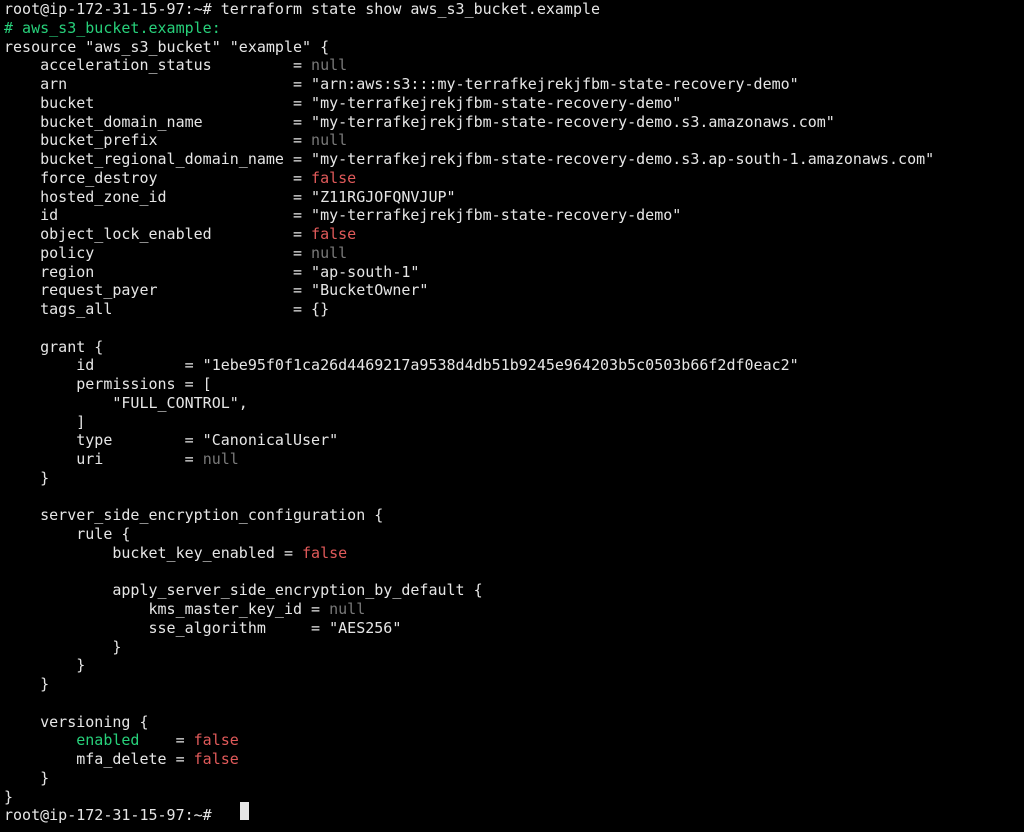 Image resolution: width=1024 pixels, height=832 pixels. I want to click on terminal-text: resource "aws_s3_bucket" "example" {, so click(167, 46).